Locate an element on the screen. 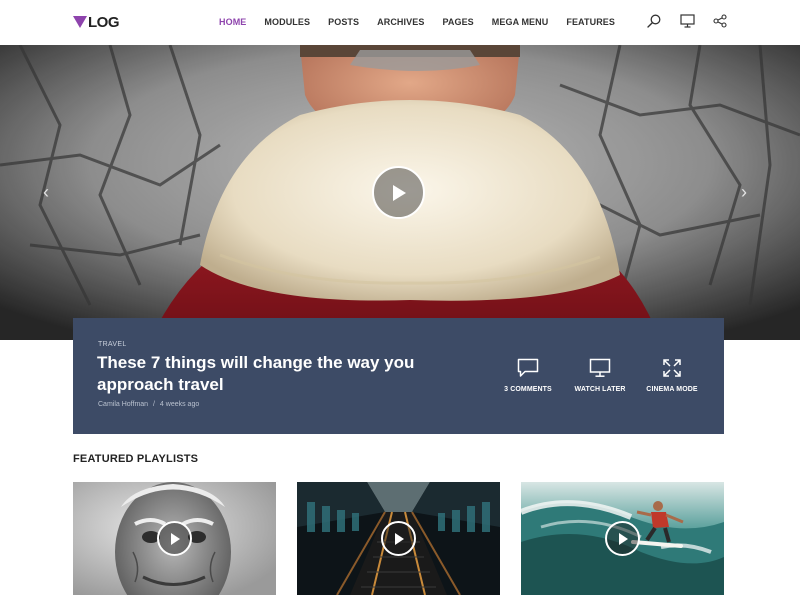 Image resolution: width=800 pixels, height=600 pixels. nav-item-pages: PAGES is located at coordinates (457, 22).